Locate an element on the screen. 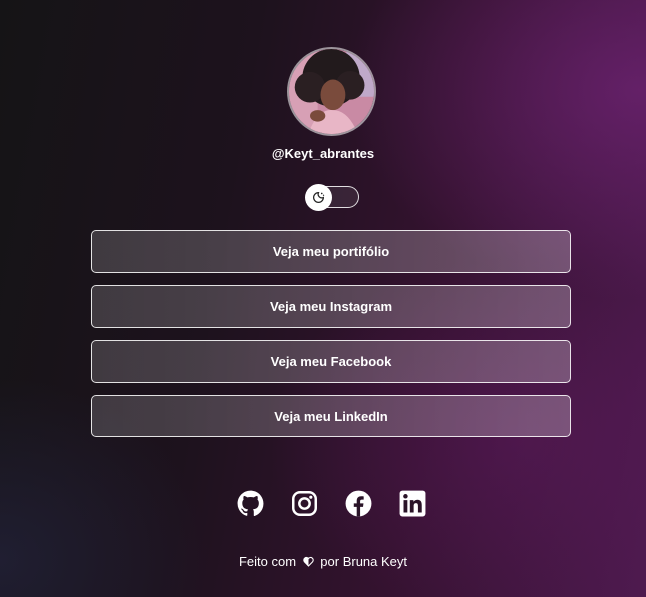 The width and height of the screenshot is (646, 597). linkedin-icon is located at coordinates (412, 503).